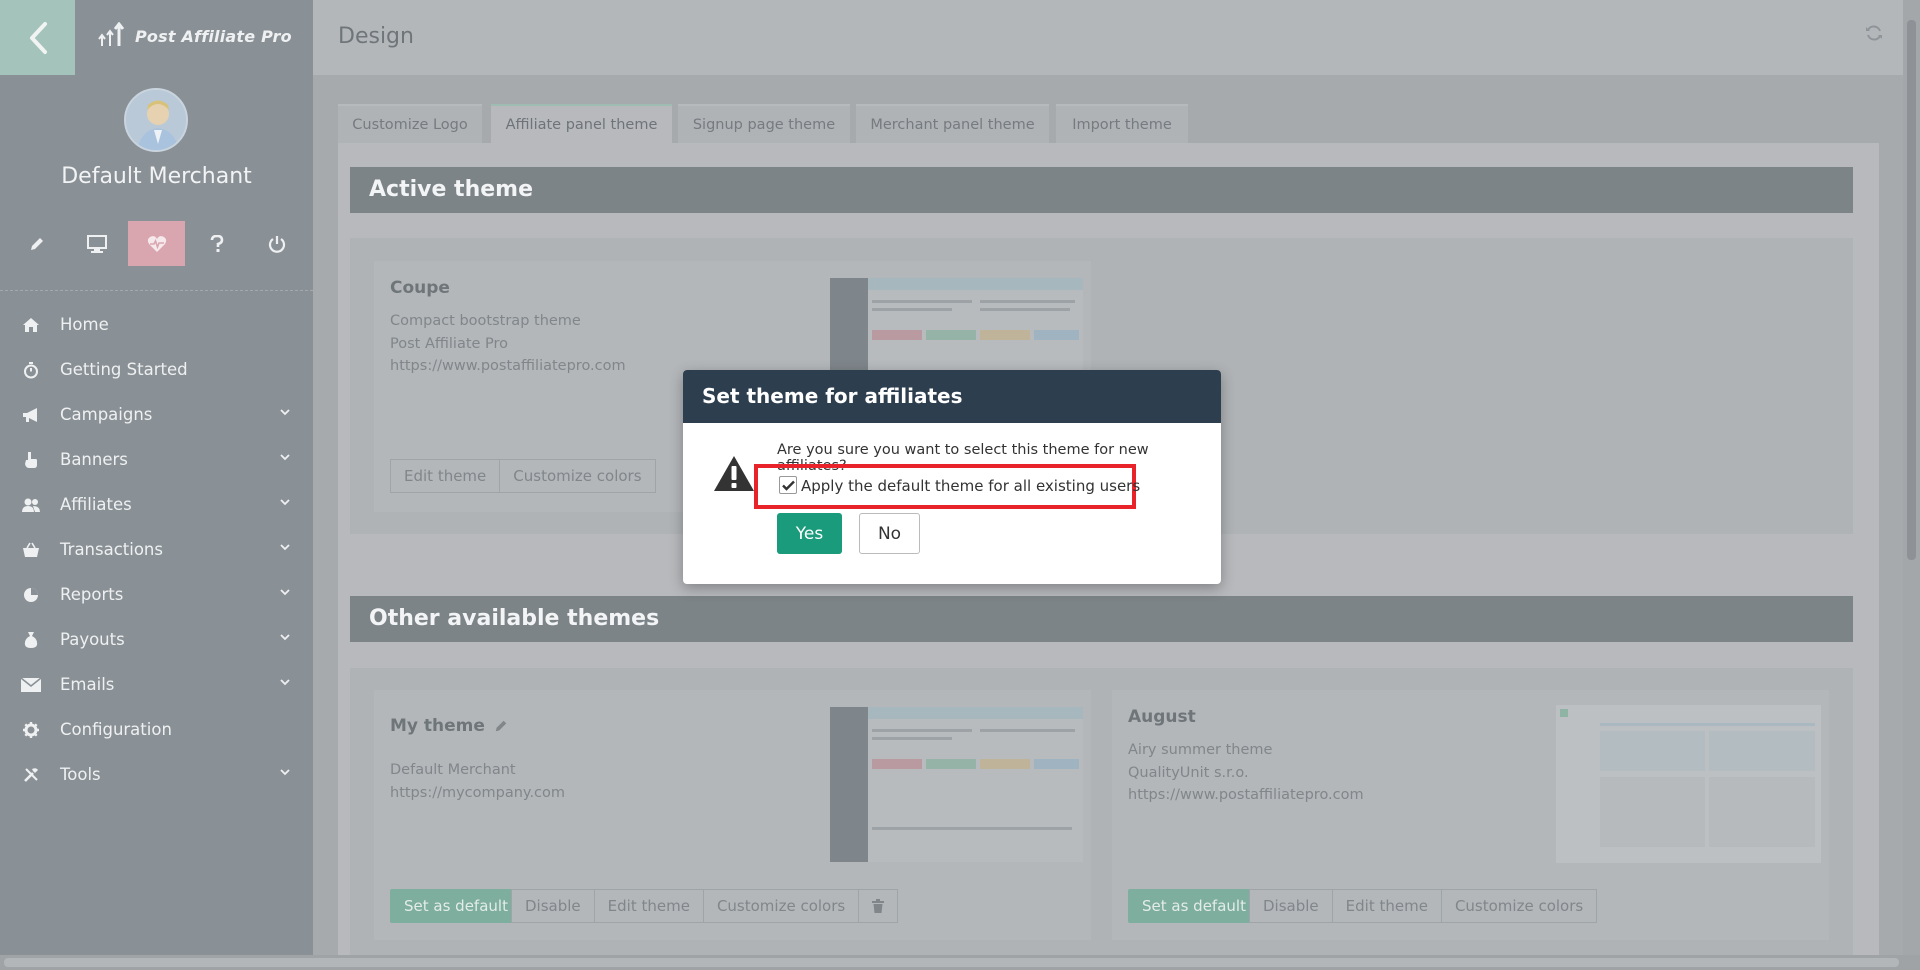 Image resolution: width=1920 pixels, height=970 pixels. I want to click on sidebar-item-label: Campaigns, so click(106, 414).